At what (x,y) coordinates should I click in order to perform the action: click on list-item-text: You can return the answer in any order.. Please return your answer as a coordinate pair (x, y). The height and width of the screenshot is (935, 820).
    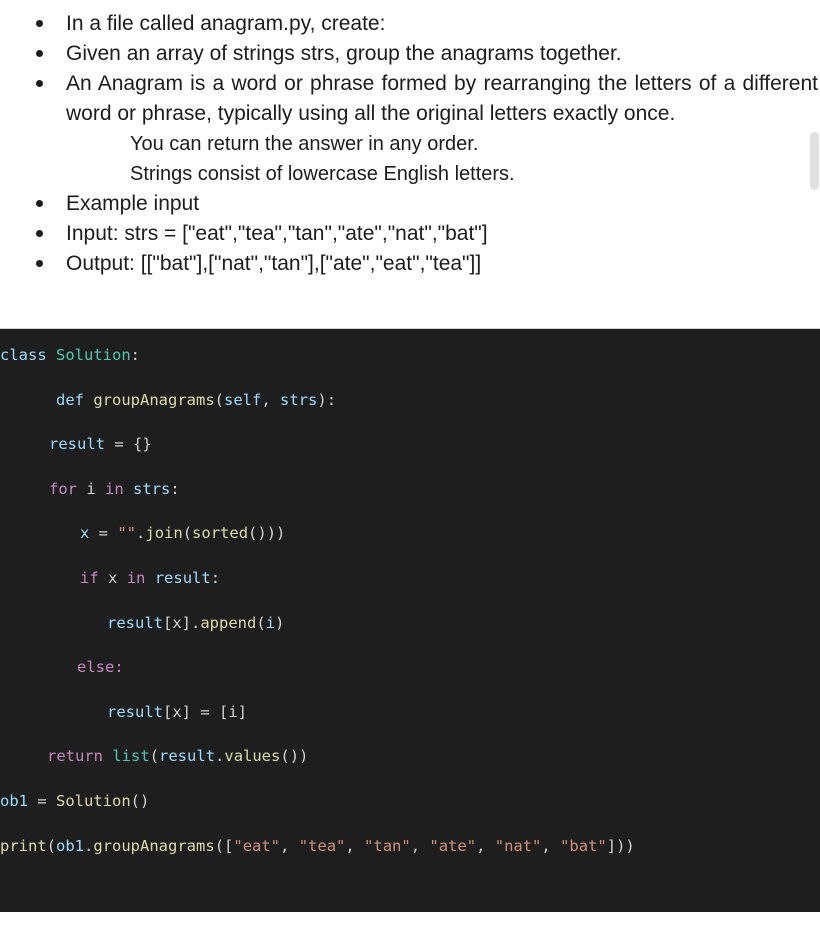
    Looking at the image, I should click on (304, 144).